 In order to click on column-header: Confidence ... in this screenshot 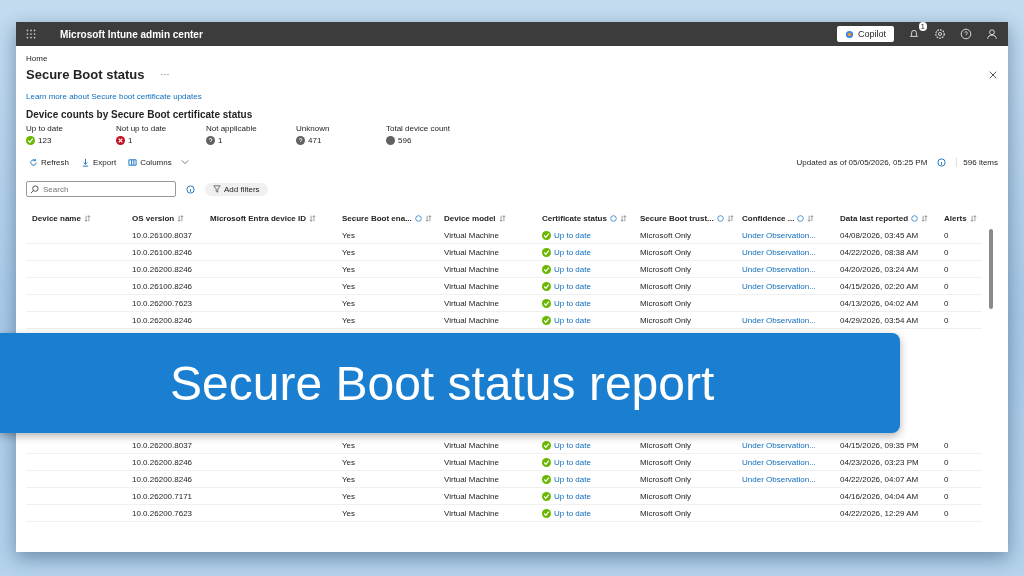, I will do `click(768, 218)`.